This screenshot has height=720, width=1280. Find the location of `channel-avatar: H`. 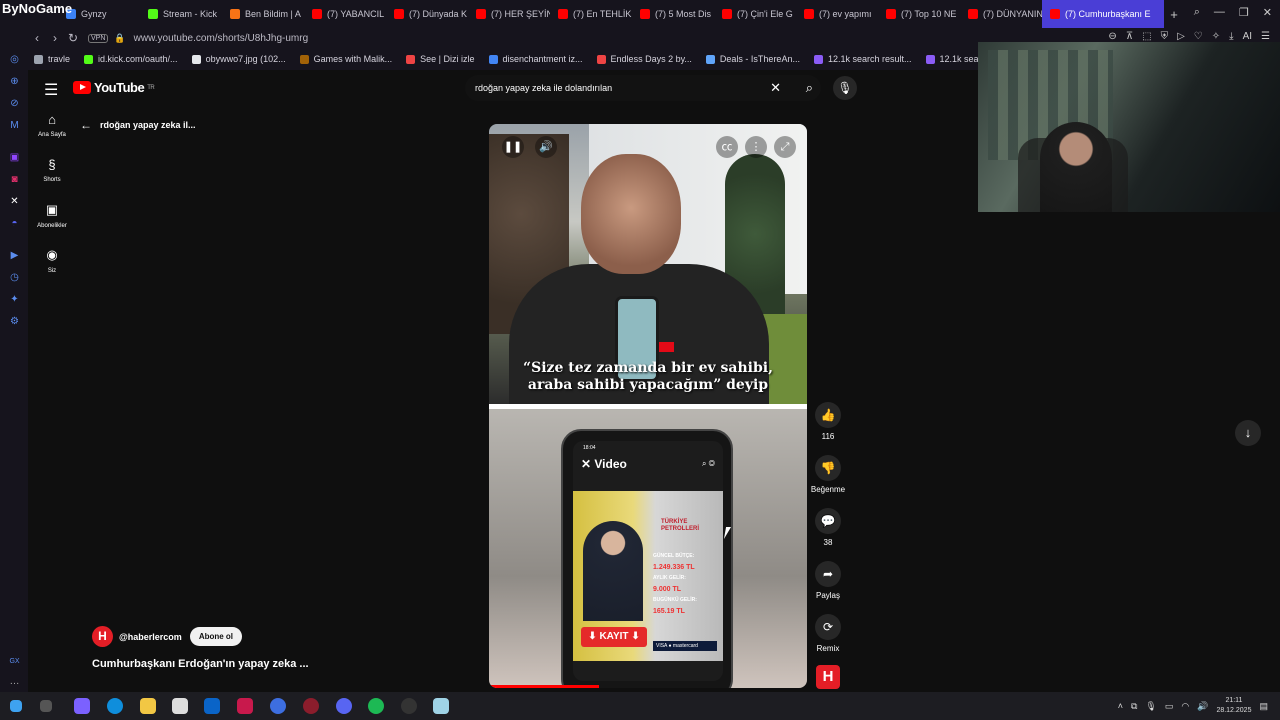

channel-avatar: H is located at coordinates (102, 636).